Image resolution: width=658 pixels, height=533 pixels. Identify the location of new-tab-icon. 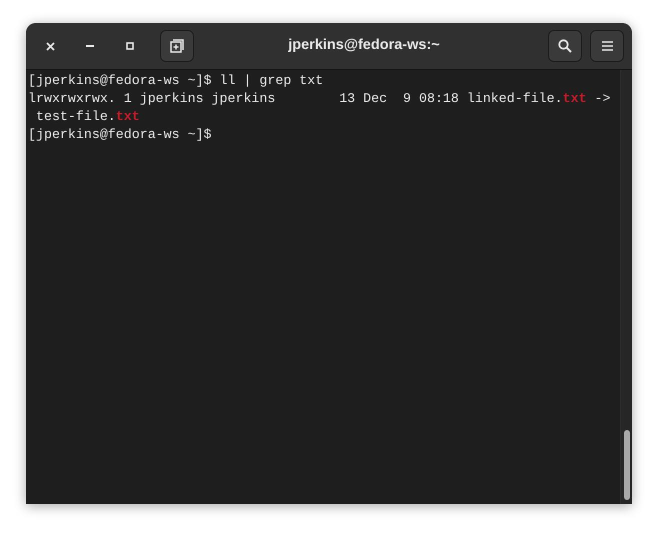
(177, 46).